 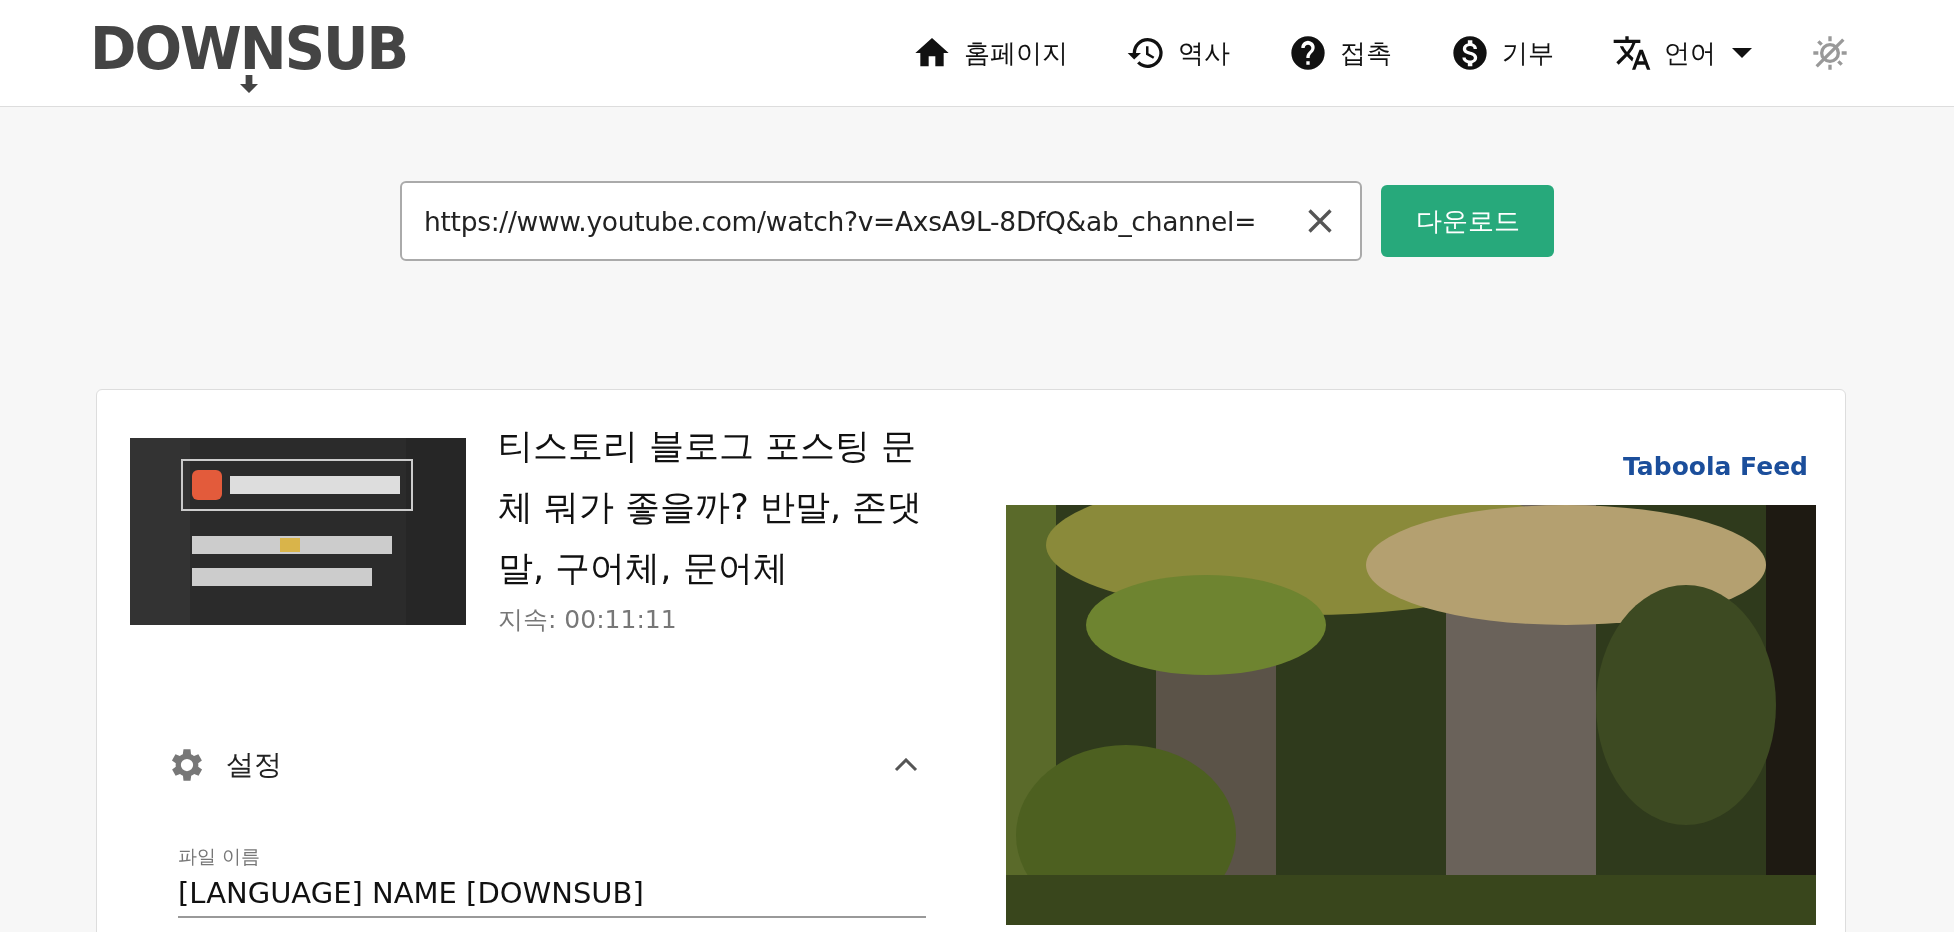 What do you see at coordinates (1470, 53) in the screenshot?
I see `dollar-icon` at bounding box center [1470, 53].